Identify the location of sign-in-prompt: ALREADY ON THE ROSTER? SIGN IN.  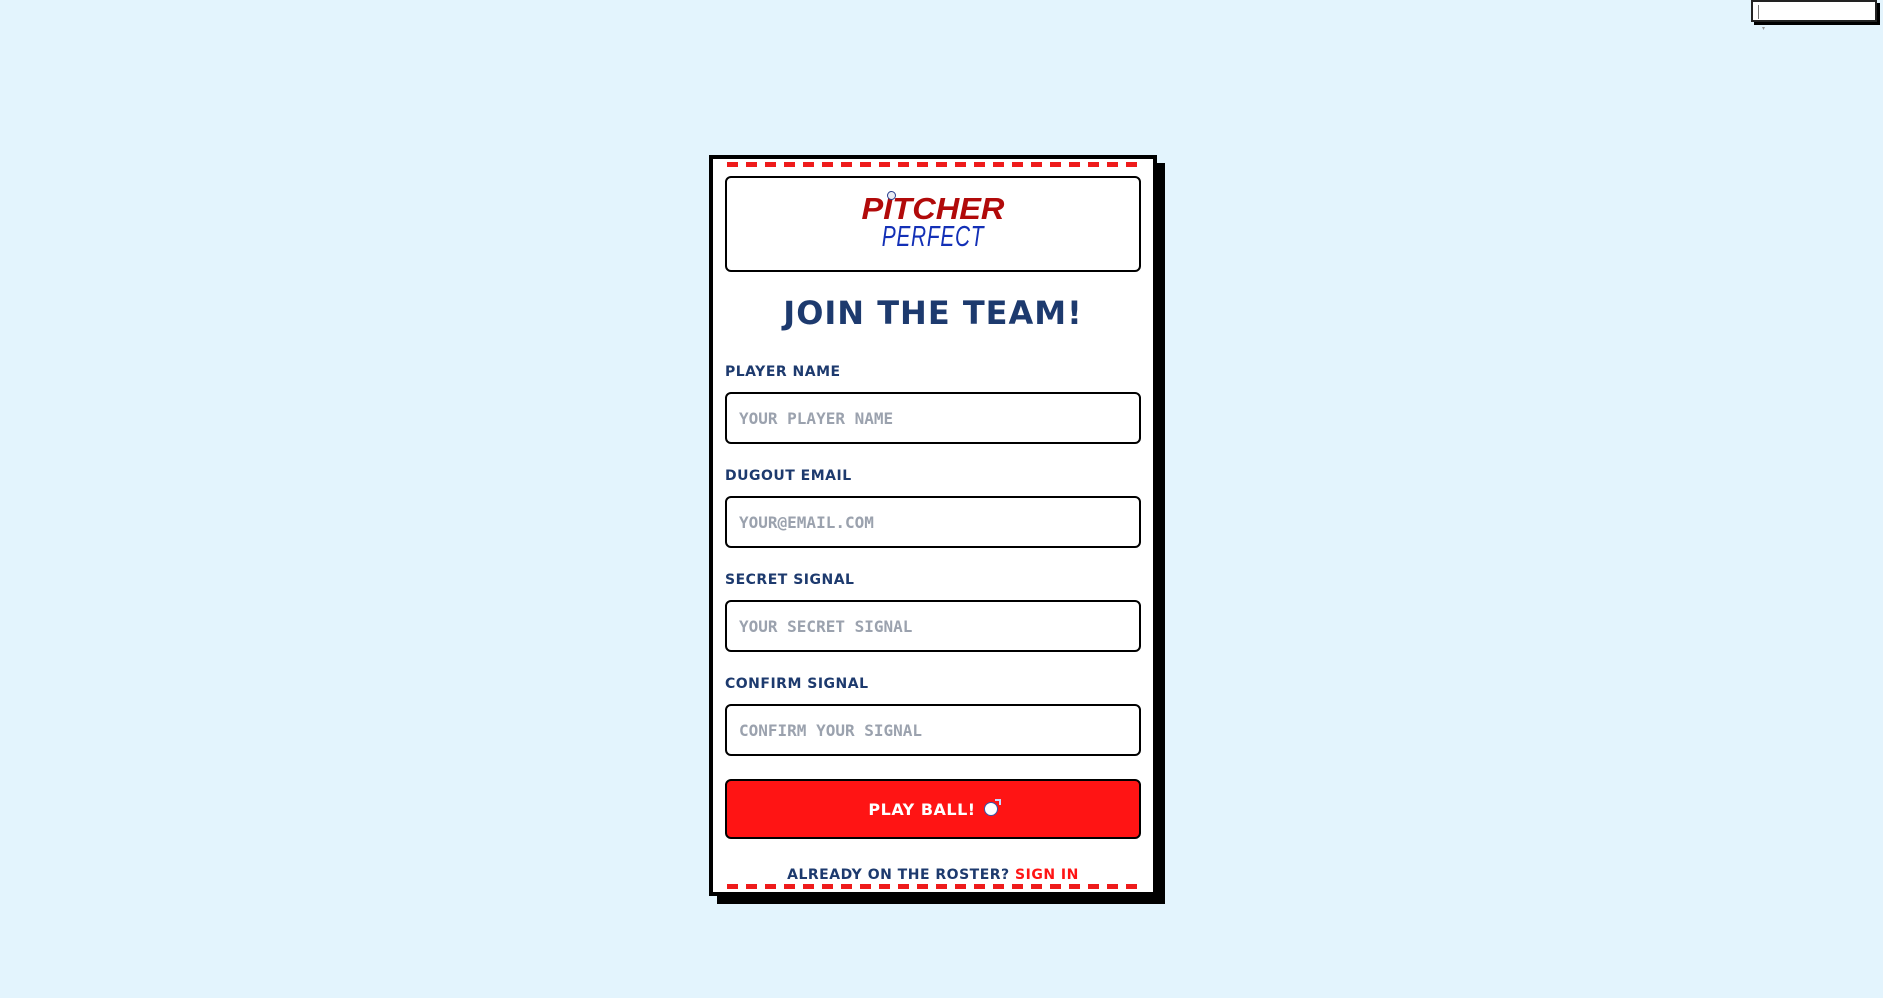
(933, 875).